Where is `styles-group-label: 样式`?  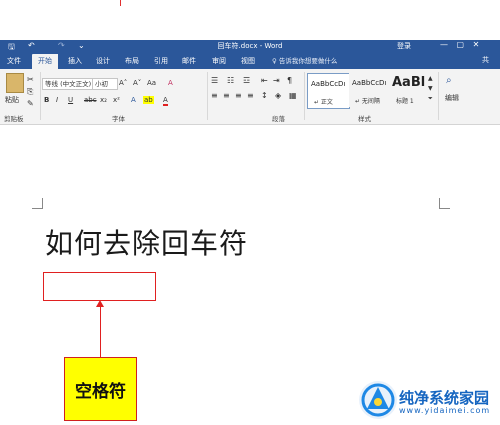
styles-group-label: 样式 is located at coordinates (364, 119).